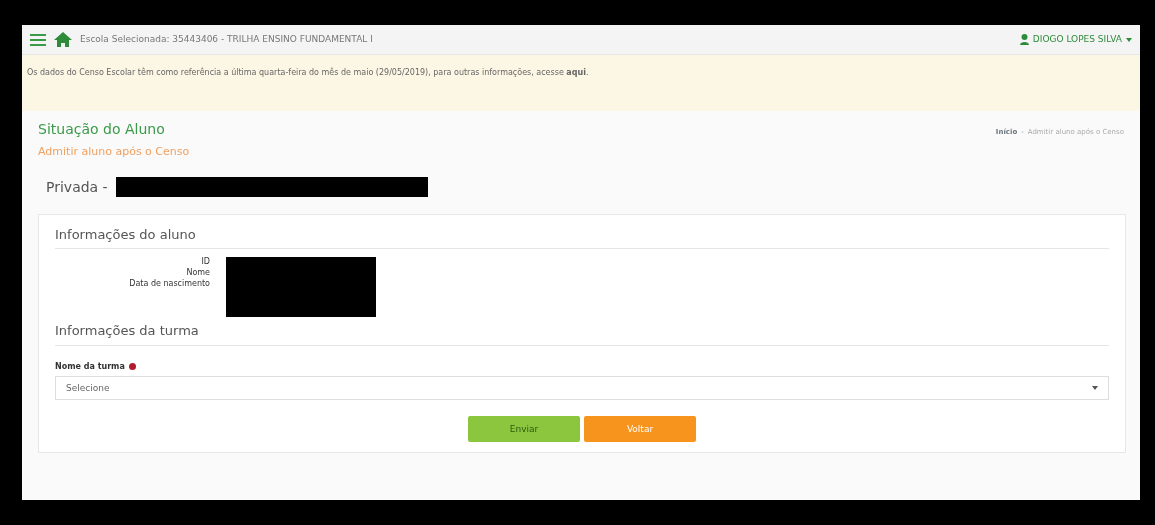  What do you see at coordinates (205, 262) in the screenshot?
I see `field-label: ID` at bounding box center [205, 262].